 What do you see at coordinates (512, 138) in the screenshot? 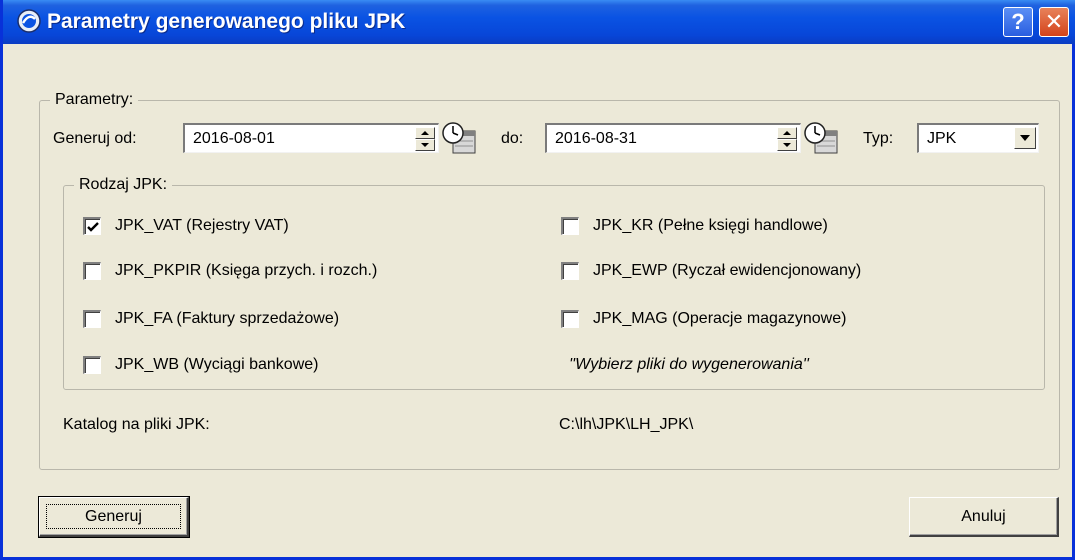
I see `to-label: do:` at bounding box center [512, 138].